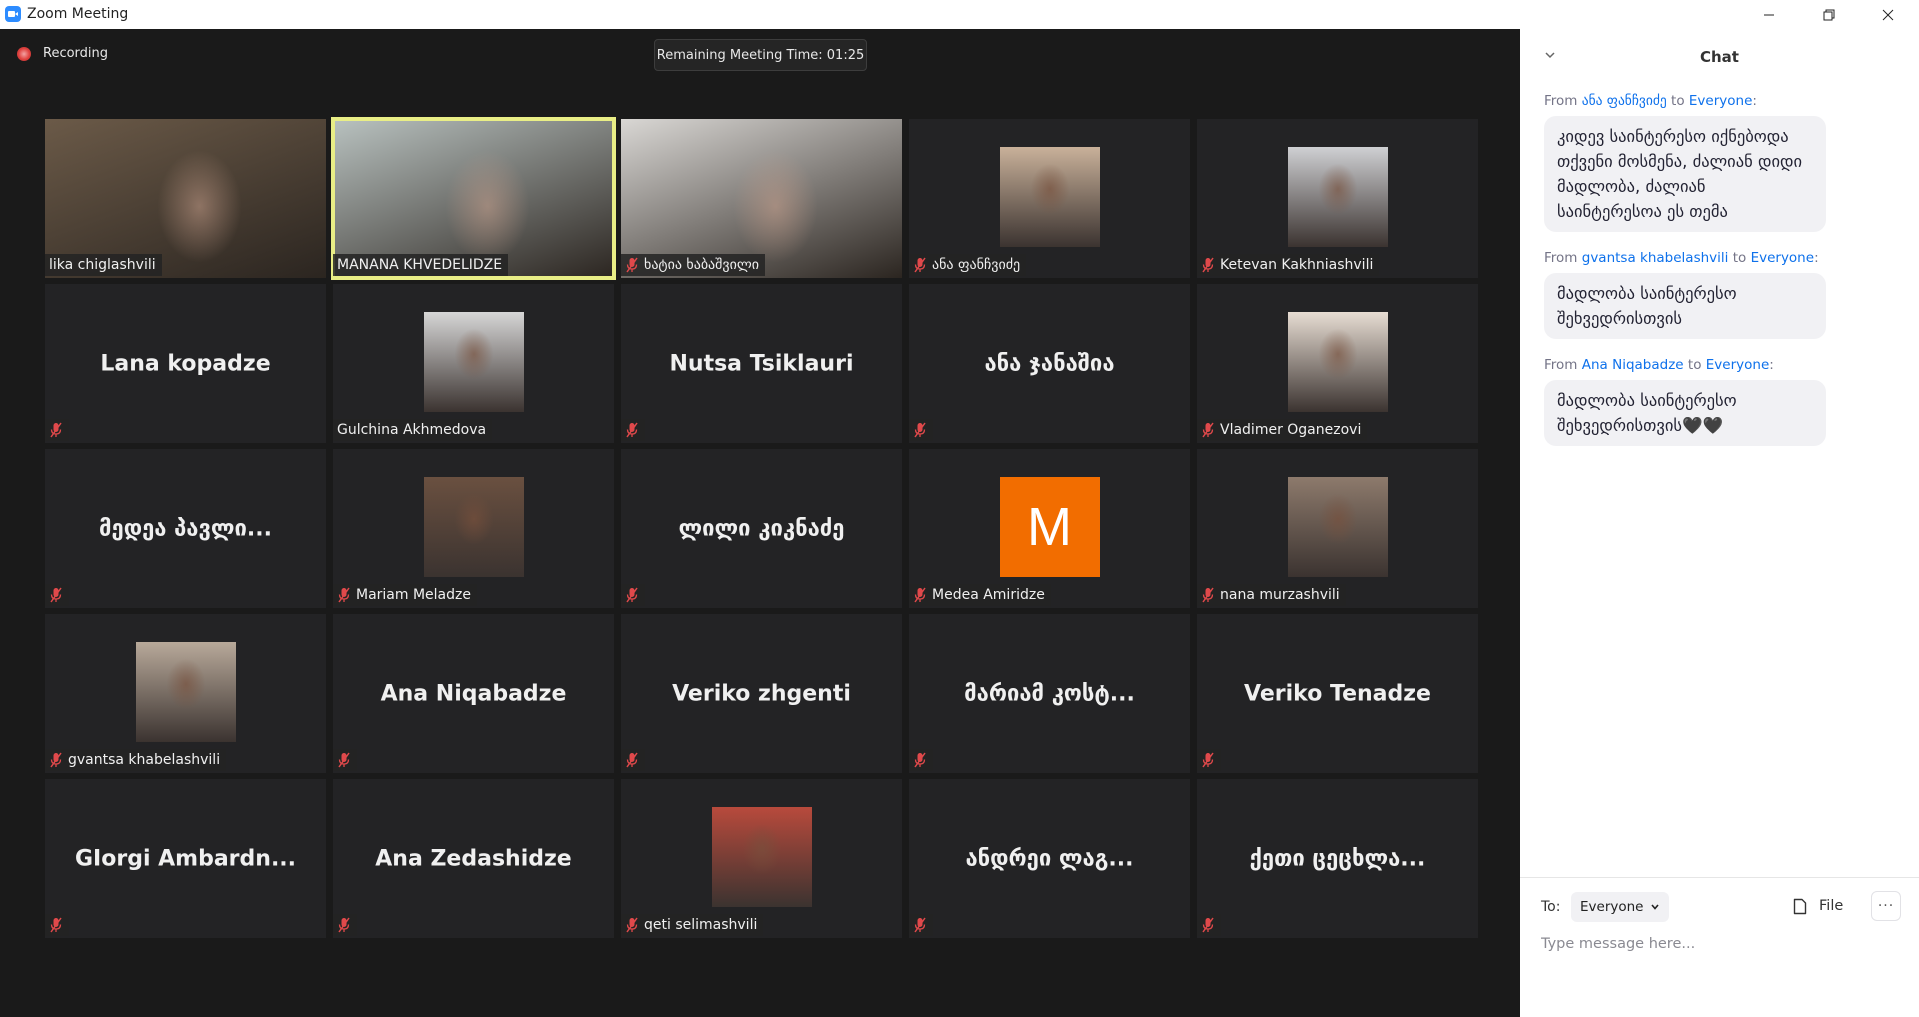  Describe the element at coordinates (761, 858) in the screenshot. I see `participant-tile: qeti selimashvili` at that location.